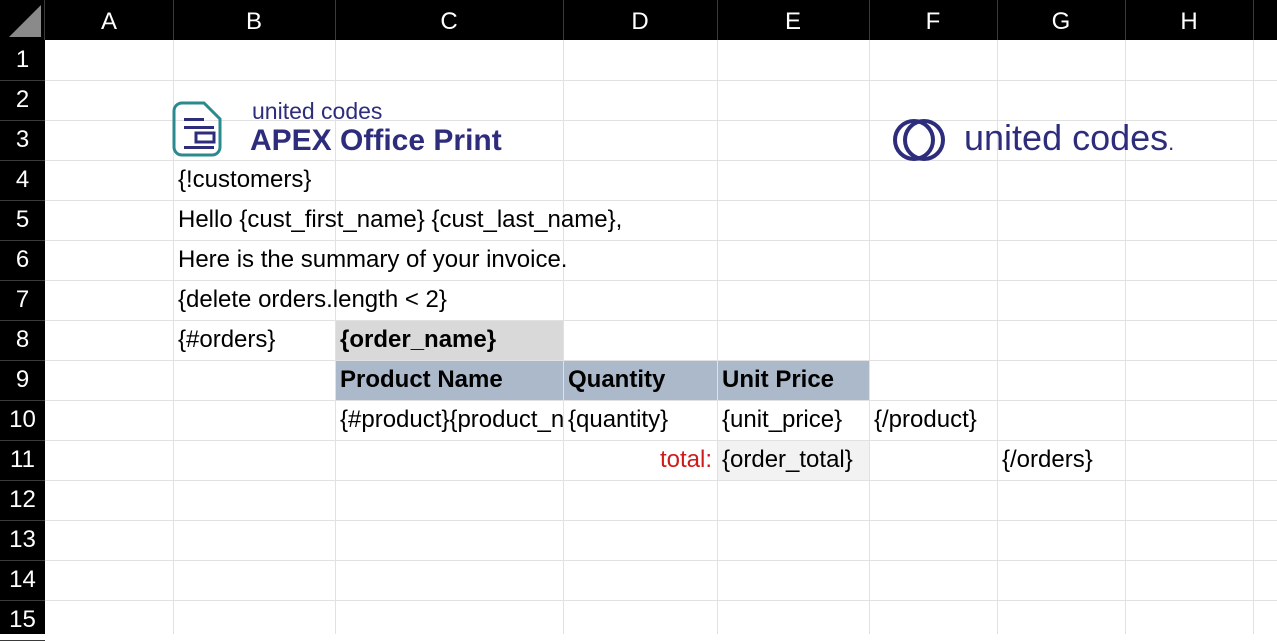 This screenshot has width=1277, height=641. I want to click on row-header-3: 3, so click(22, 140).